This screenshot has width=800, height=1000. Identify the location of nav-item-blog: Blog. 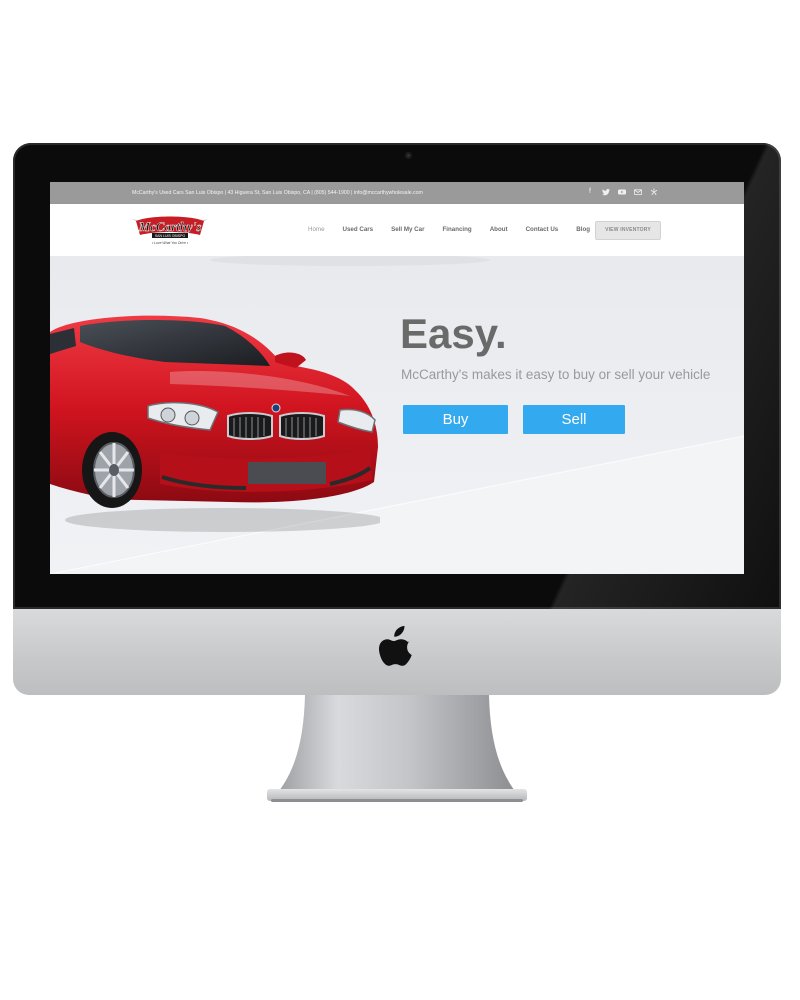
(583, 229).